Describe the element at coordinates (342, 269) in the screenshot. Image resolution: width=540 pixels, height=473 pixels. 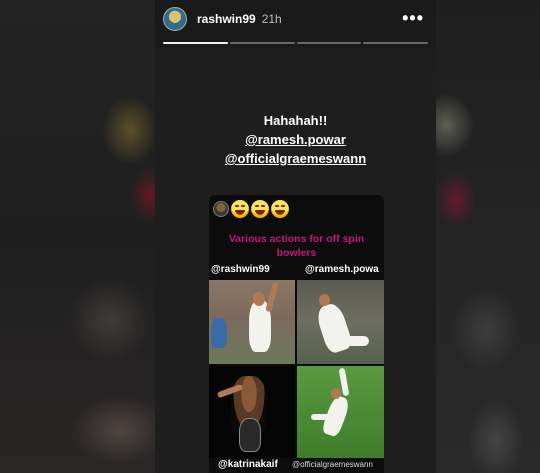
I see `card-label: @ramesh.powa` at that location.